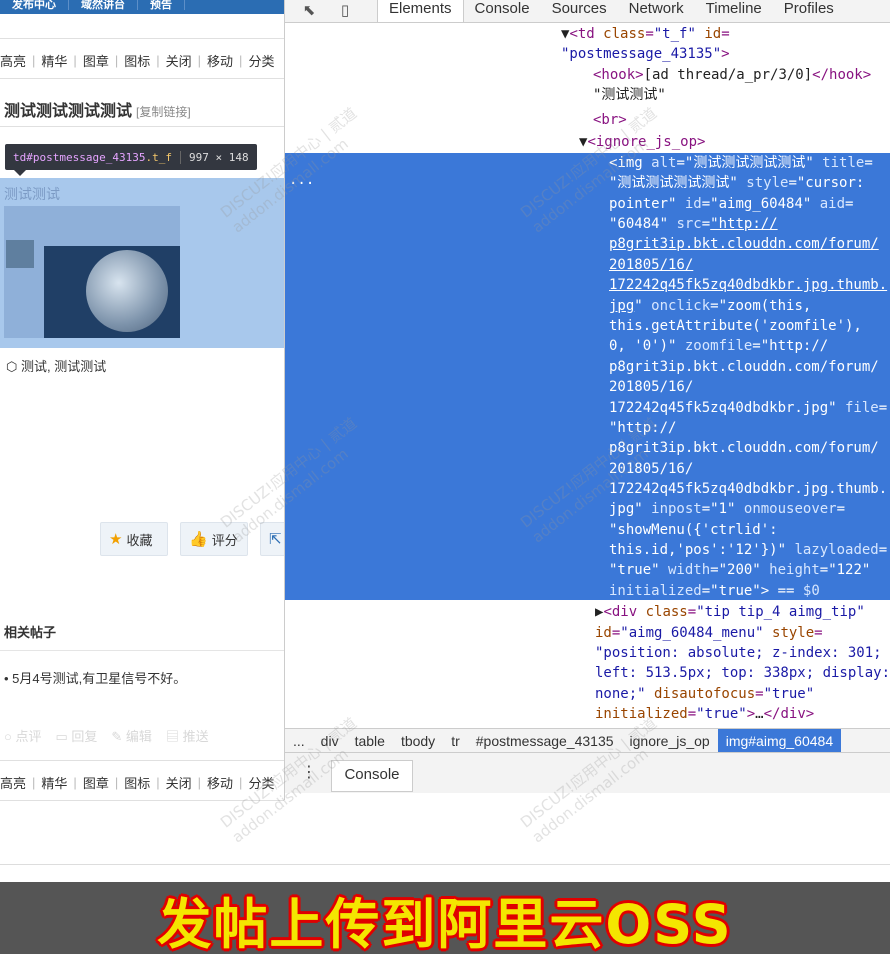 The height and width of the screenshot is (959, 890). Describe the element at coordinates (345, 10) in the screenshot. I see `device-mode-icon: ▯` at that location.